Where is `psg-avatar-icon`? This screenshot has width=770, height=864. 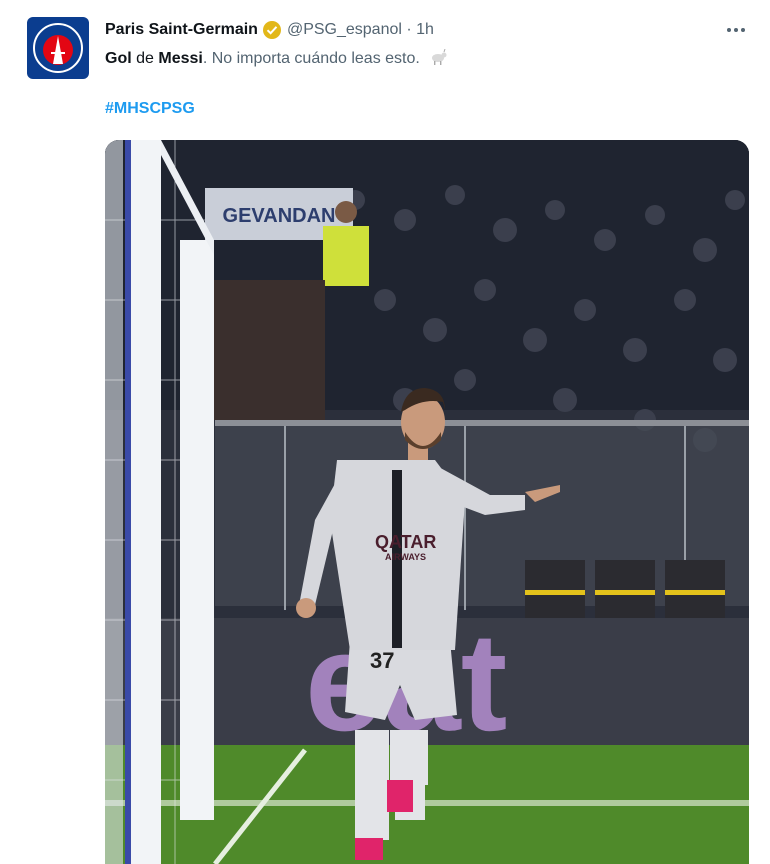
psg-avatar-icon is located at coordinates (58, 48).